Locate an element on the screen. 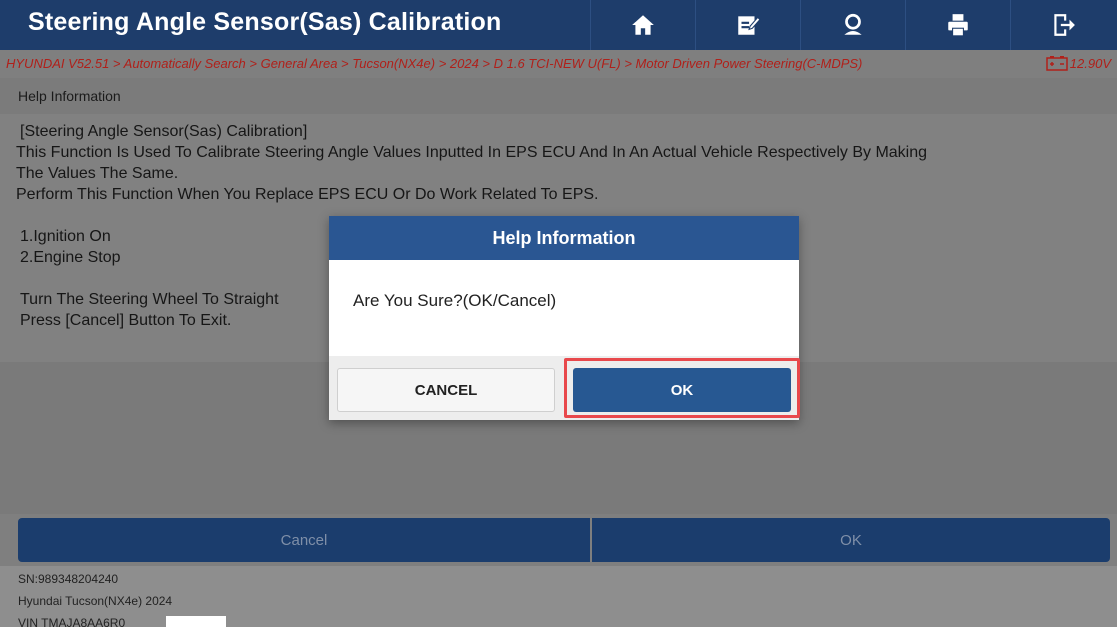 The height and width of the screenshot is (627, 1117). battery-status: 12.90V is located at coordinates (1078, 63).